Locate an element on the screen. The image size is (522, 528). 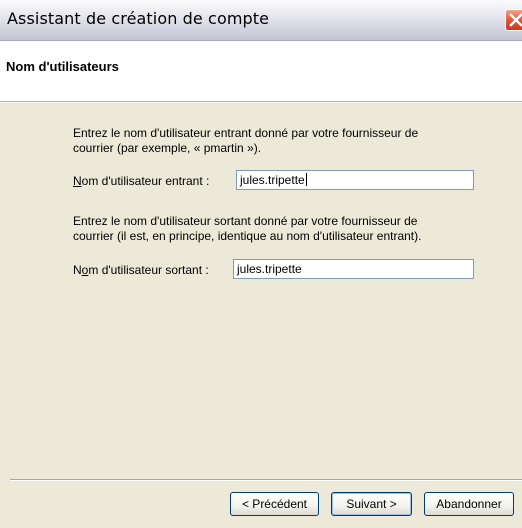
incoming-description-line2: courrier (par exemple, « pmartin »). is located at coordinates (167, 148).